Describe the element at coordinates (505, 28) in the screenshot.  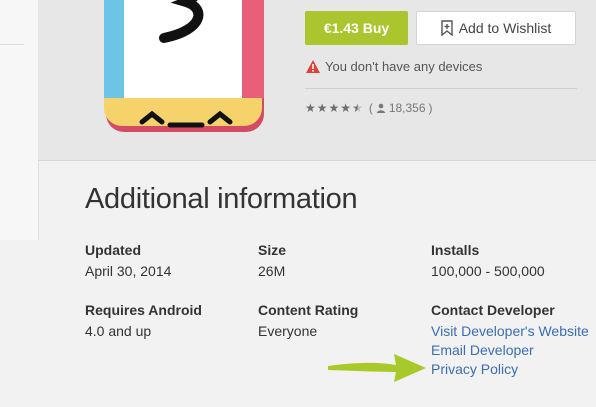
I see `wishlist-label: Add to Wishlist` at that location.